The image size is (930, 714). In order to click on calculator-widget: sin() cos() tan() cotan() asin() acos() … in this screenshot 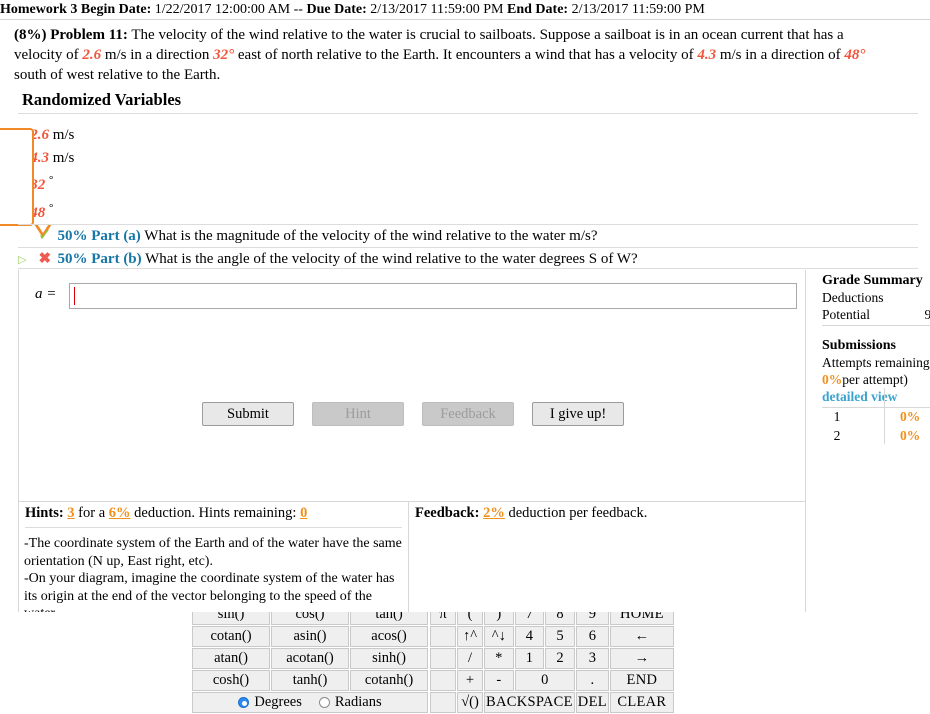, I will do `click(433, 658)`.